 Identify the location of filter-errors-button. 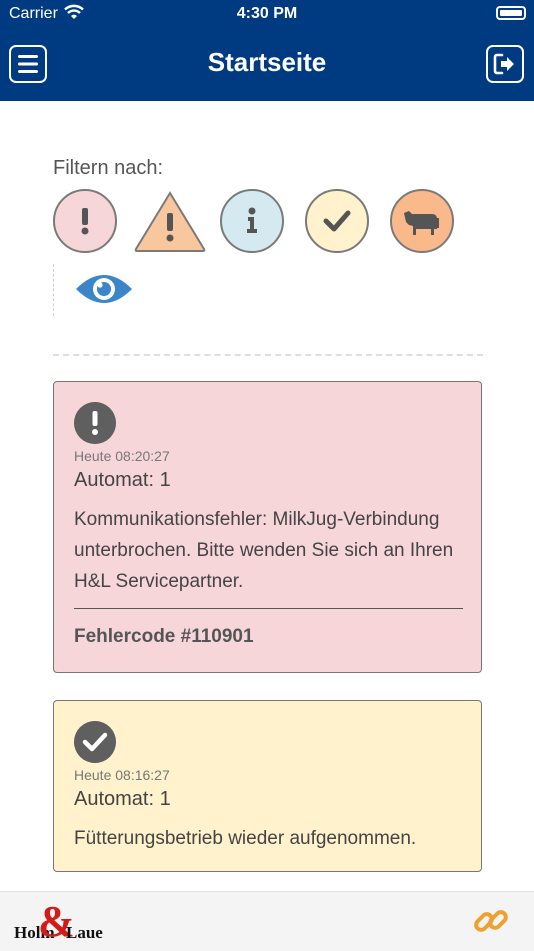
(85, 221).